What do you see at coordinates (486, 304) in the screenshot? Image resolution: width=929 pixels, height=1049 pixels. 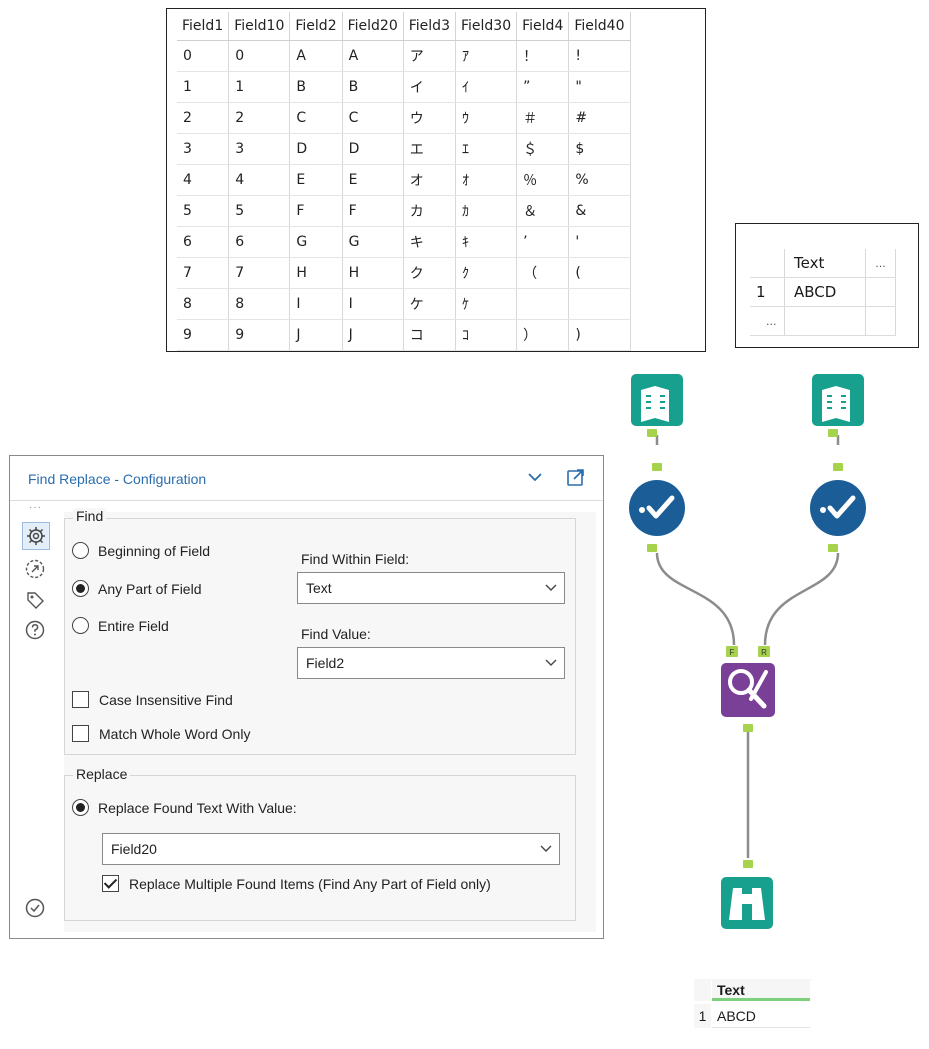 I see `table-cell: ｹ` at bounding box center [486, 304].